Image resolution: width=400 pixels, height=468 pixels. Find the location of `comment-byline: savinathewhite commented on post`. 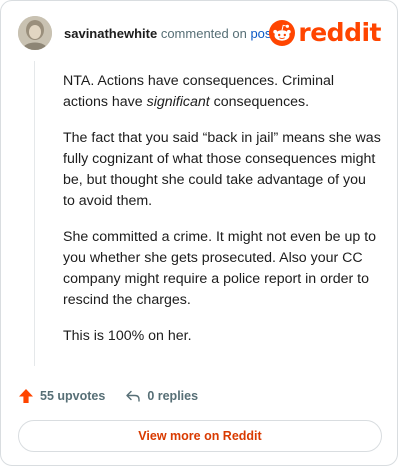

comment-byline: savinathewhite commented on post is located at coordinates (169, 33).